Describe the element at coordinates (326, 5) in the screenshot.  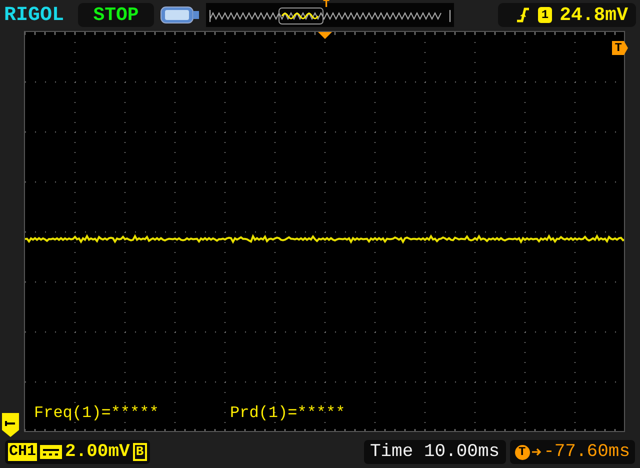
I see `trigger-position-marker: T` at that location.